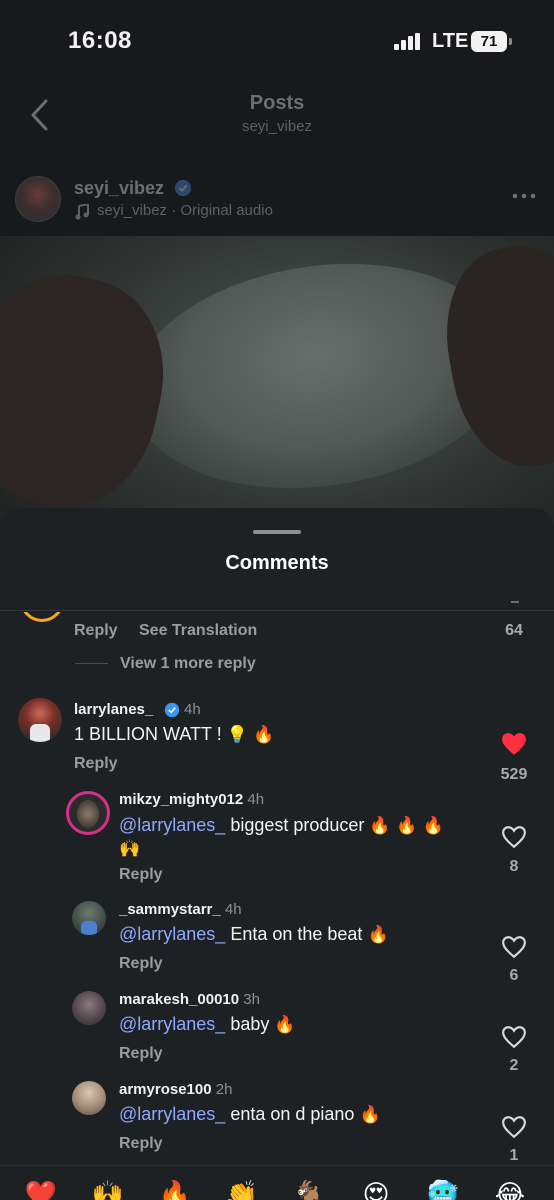 The height and width of the screenshot is (1200, 554). I want to click on reaction-laughing-icon: 😂, so click(510, 1189).